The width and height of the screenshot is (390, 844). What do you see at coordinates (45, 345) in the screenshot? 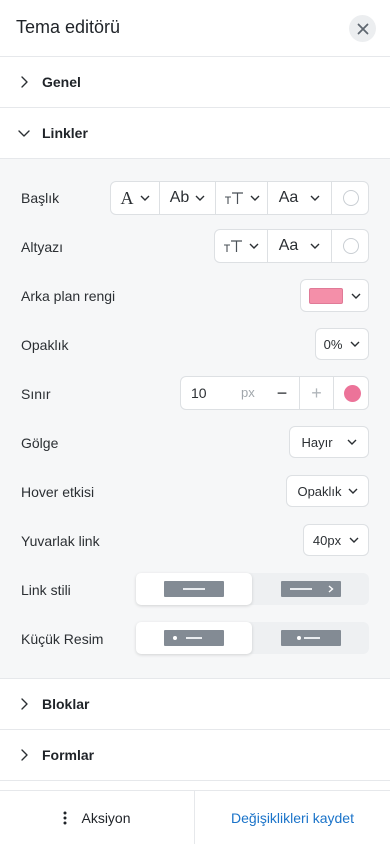
I see `opaklik-label: Opaklık` at bounding box center [45, 345].